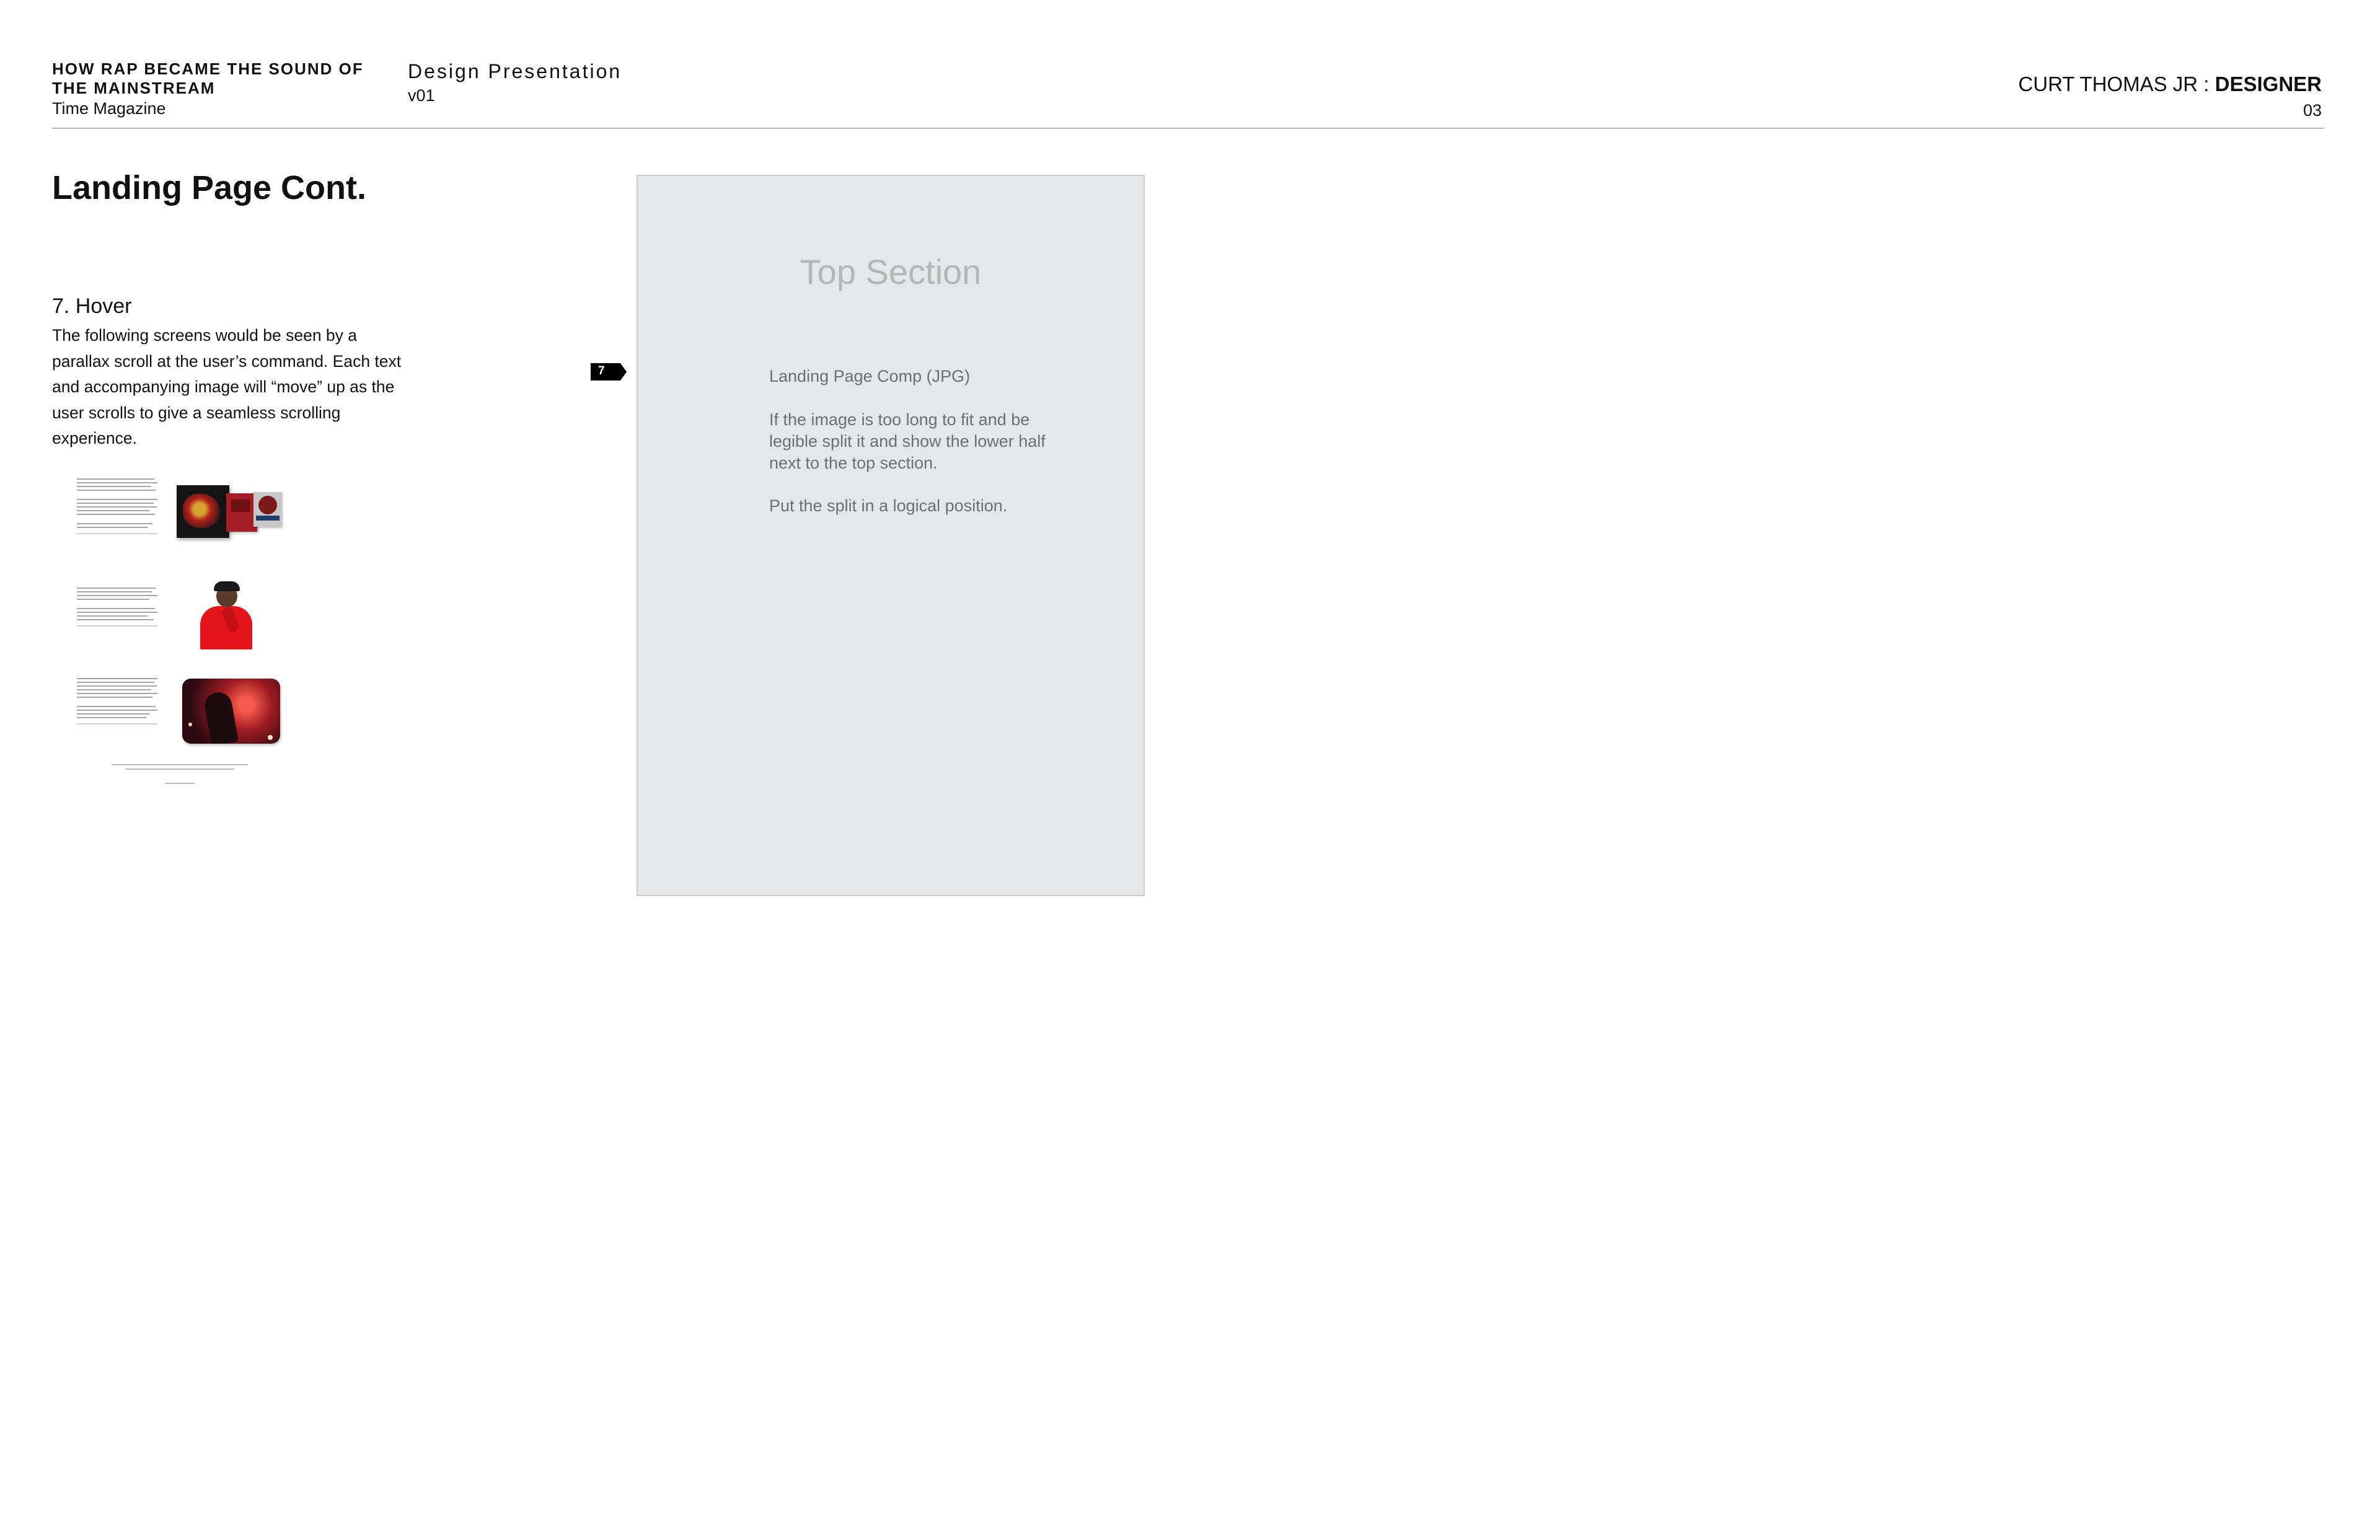 The image size is (2380, 1540). Describe the element at coordinates (231, 711) in the screenshot. I see `concert-performer-image` at that location.